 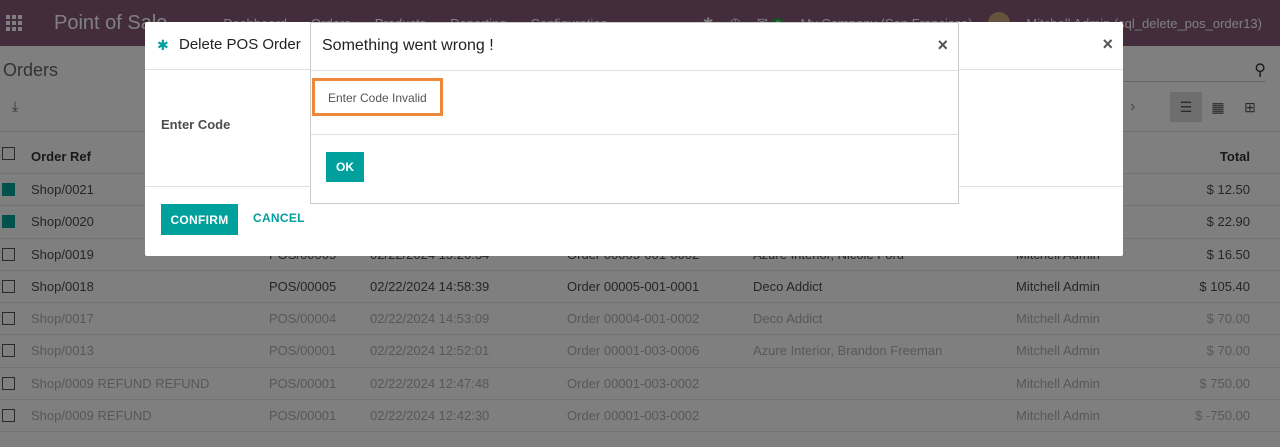 What do you see at coordinates (199, 219) in the screenshot?
I see `confirm-button: CONFIRM` at bounding box center [199, 219].